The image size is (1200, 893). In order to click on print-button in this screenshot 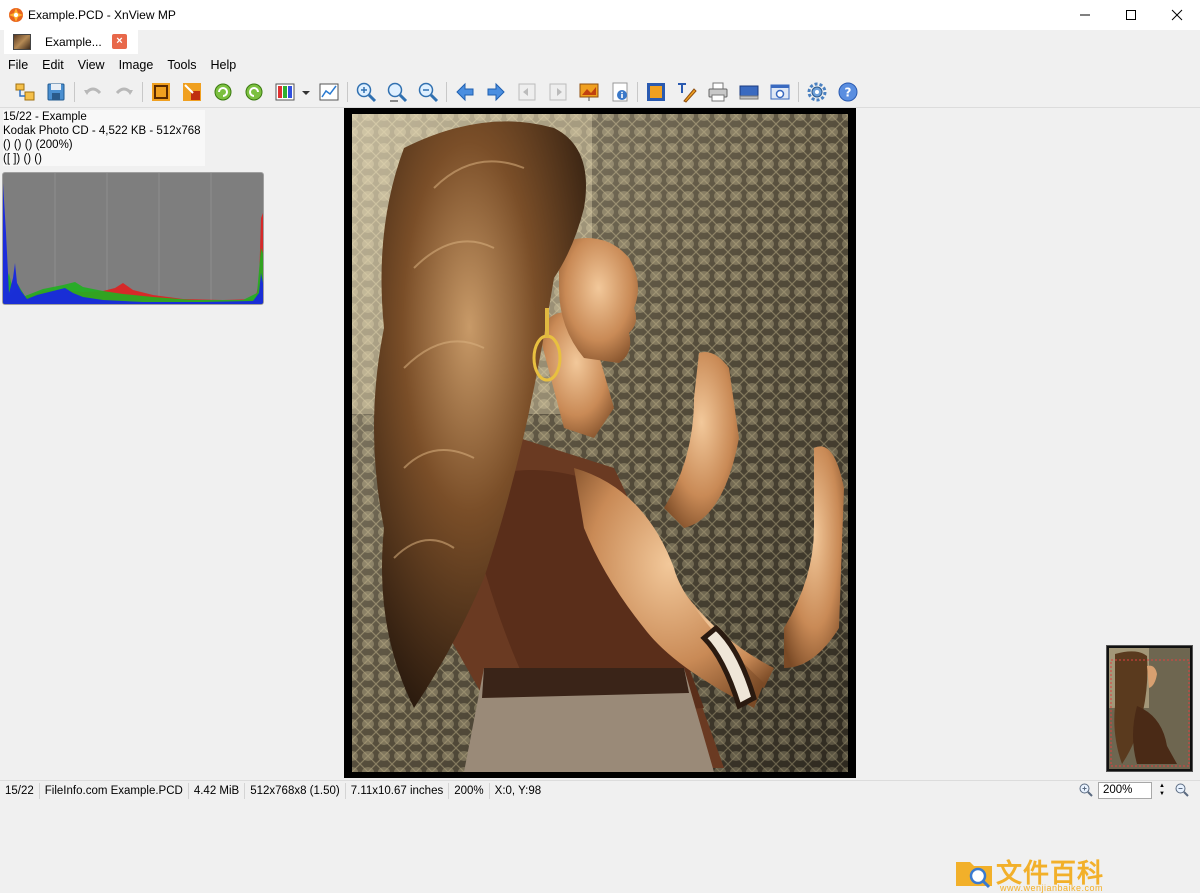, I will do `click(718, 92)`.